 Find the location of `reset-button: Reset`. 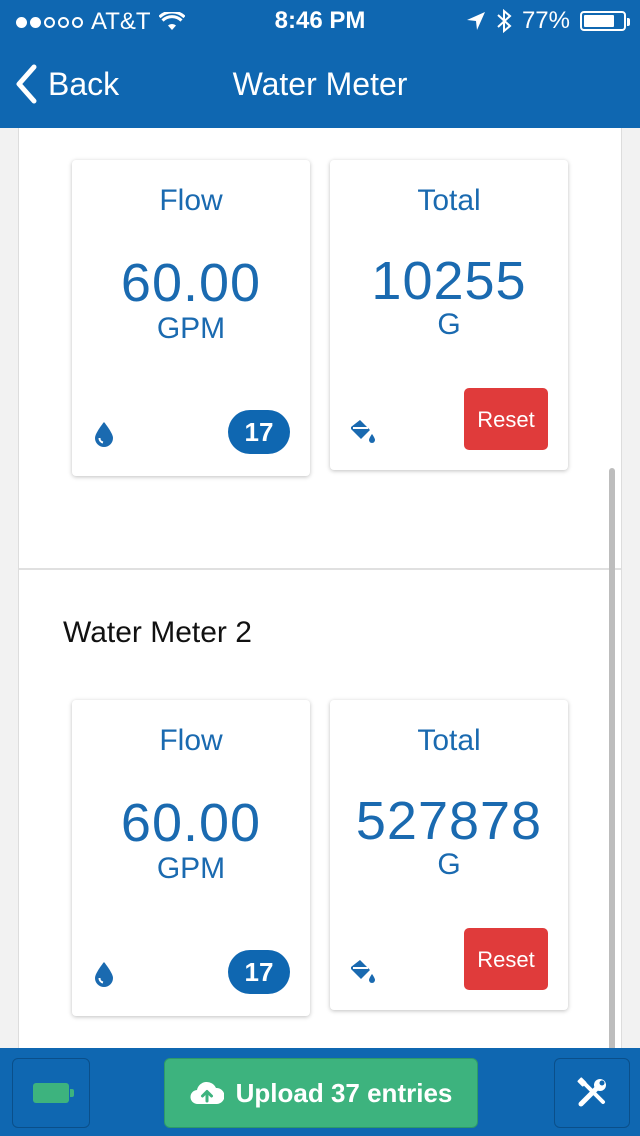

reset-button: Reset is located at coordinates (506, 419).